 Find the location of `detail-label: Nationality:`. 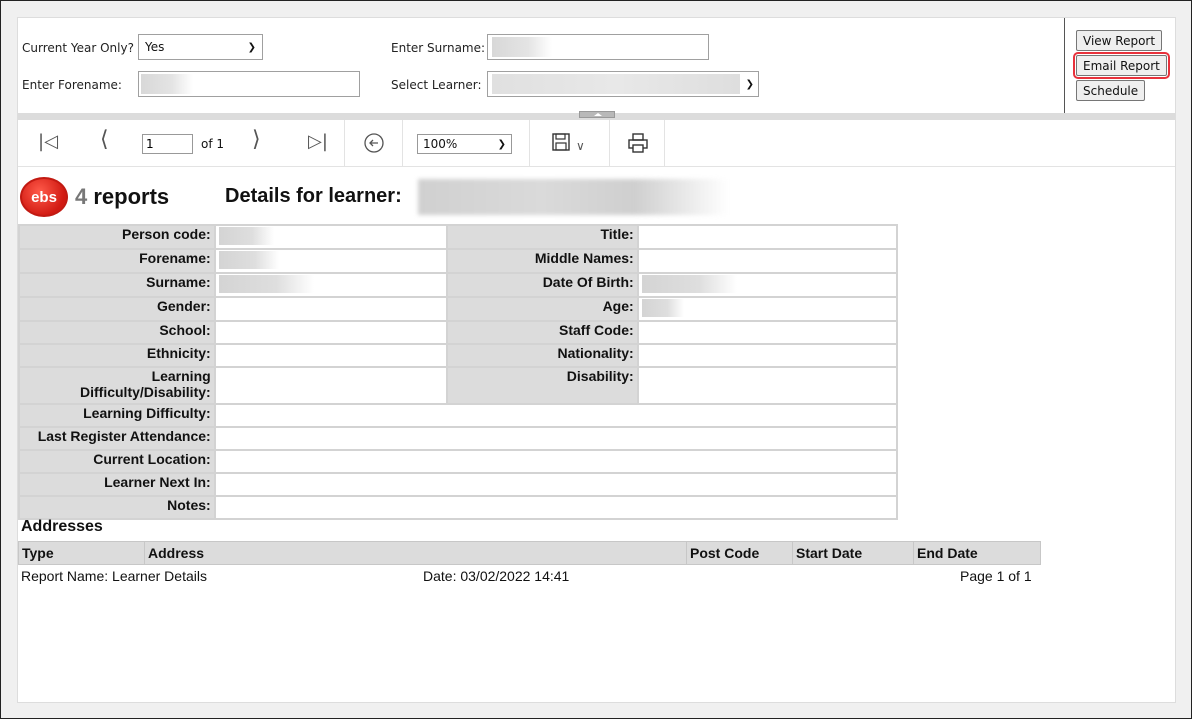

detail-label: Nationality: is located at coordinates (542, 355).